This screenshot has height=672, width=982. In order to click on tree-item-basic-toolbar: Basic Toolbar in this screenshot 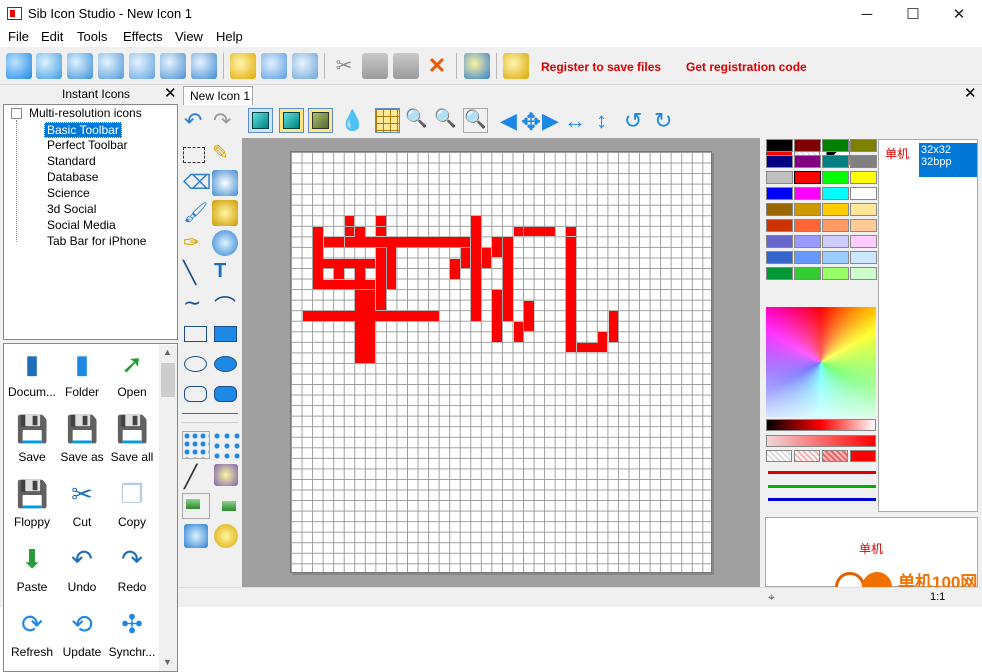, I will do `click(83, 130)`.